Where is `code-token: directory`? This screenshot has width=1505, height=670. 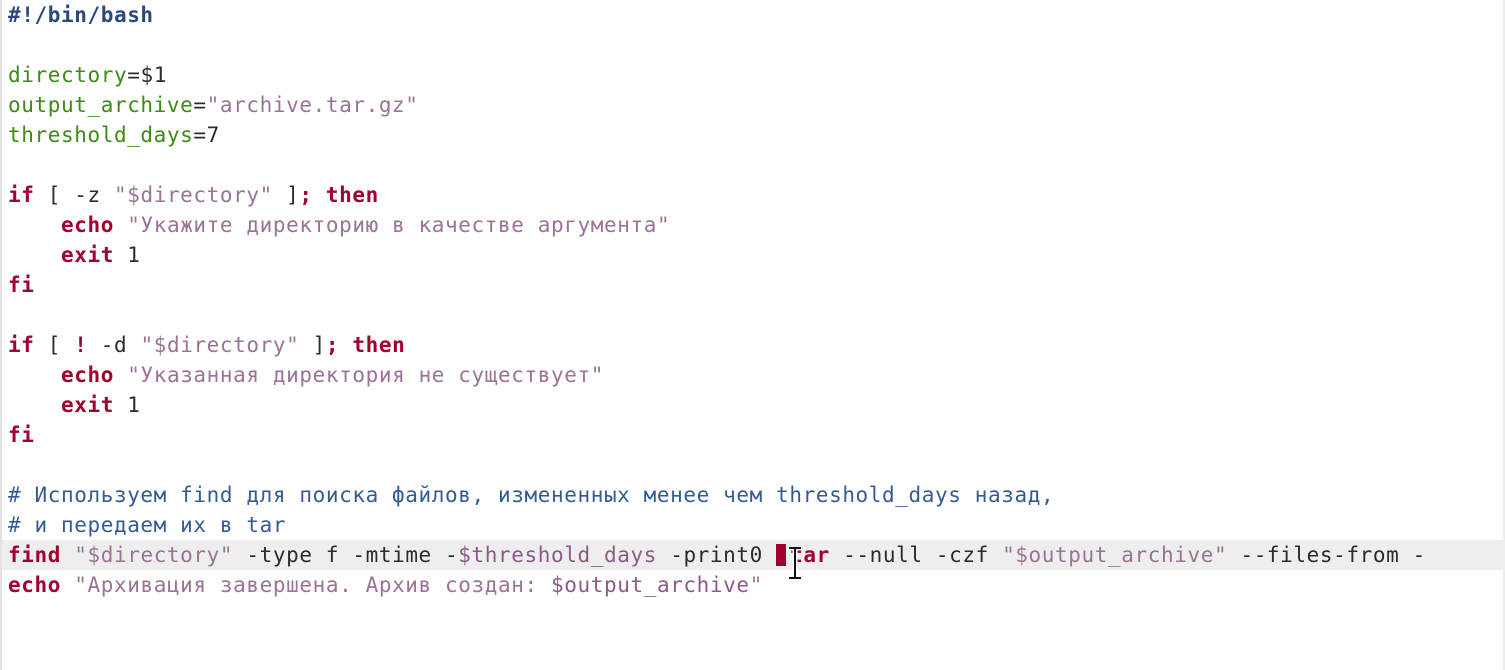
code-token: directory is located at coordinates (68, 75).